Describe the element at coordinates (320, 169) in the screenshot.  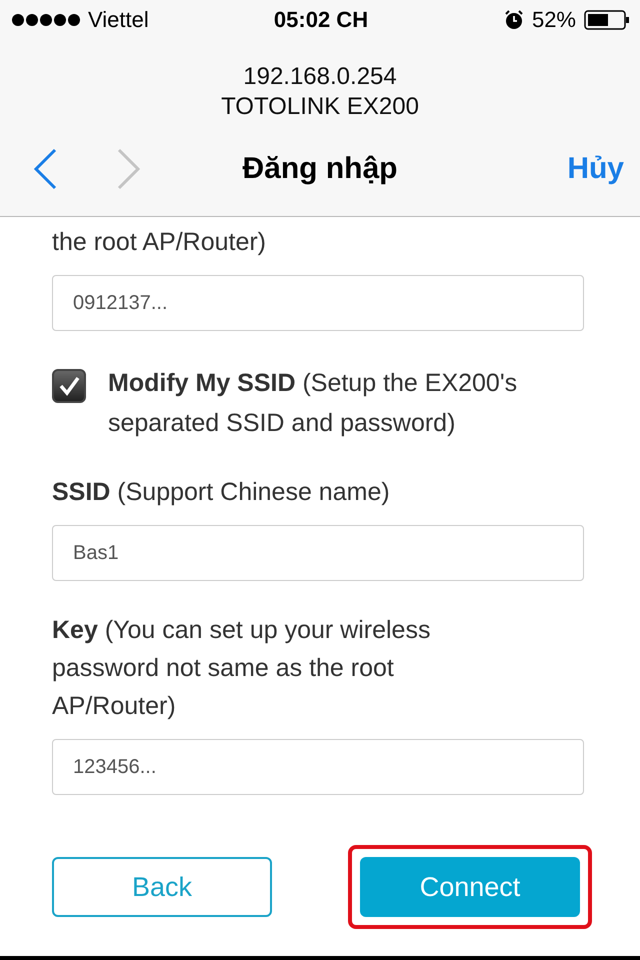
I see `screen-title: Đăng nhập` at that location.